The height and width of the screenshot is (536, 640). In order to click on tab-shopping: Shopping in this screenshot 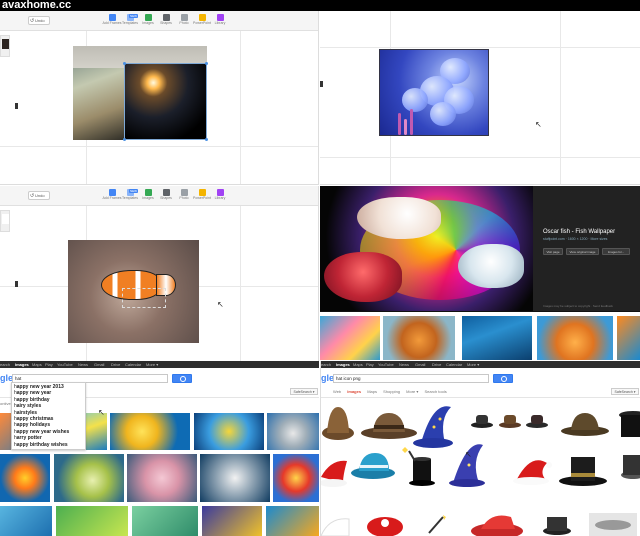, I will do `click(391, 391)`.